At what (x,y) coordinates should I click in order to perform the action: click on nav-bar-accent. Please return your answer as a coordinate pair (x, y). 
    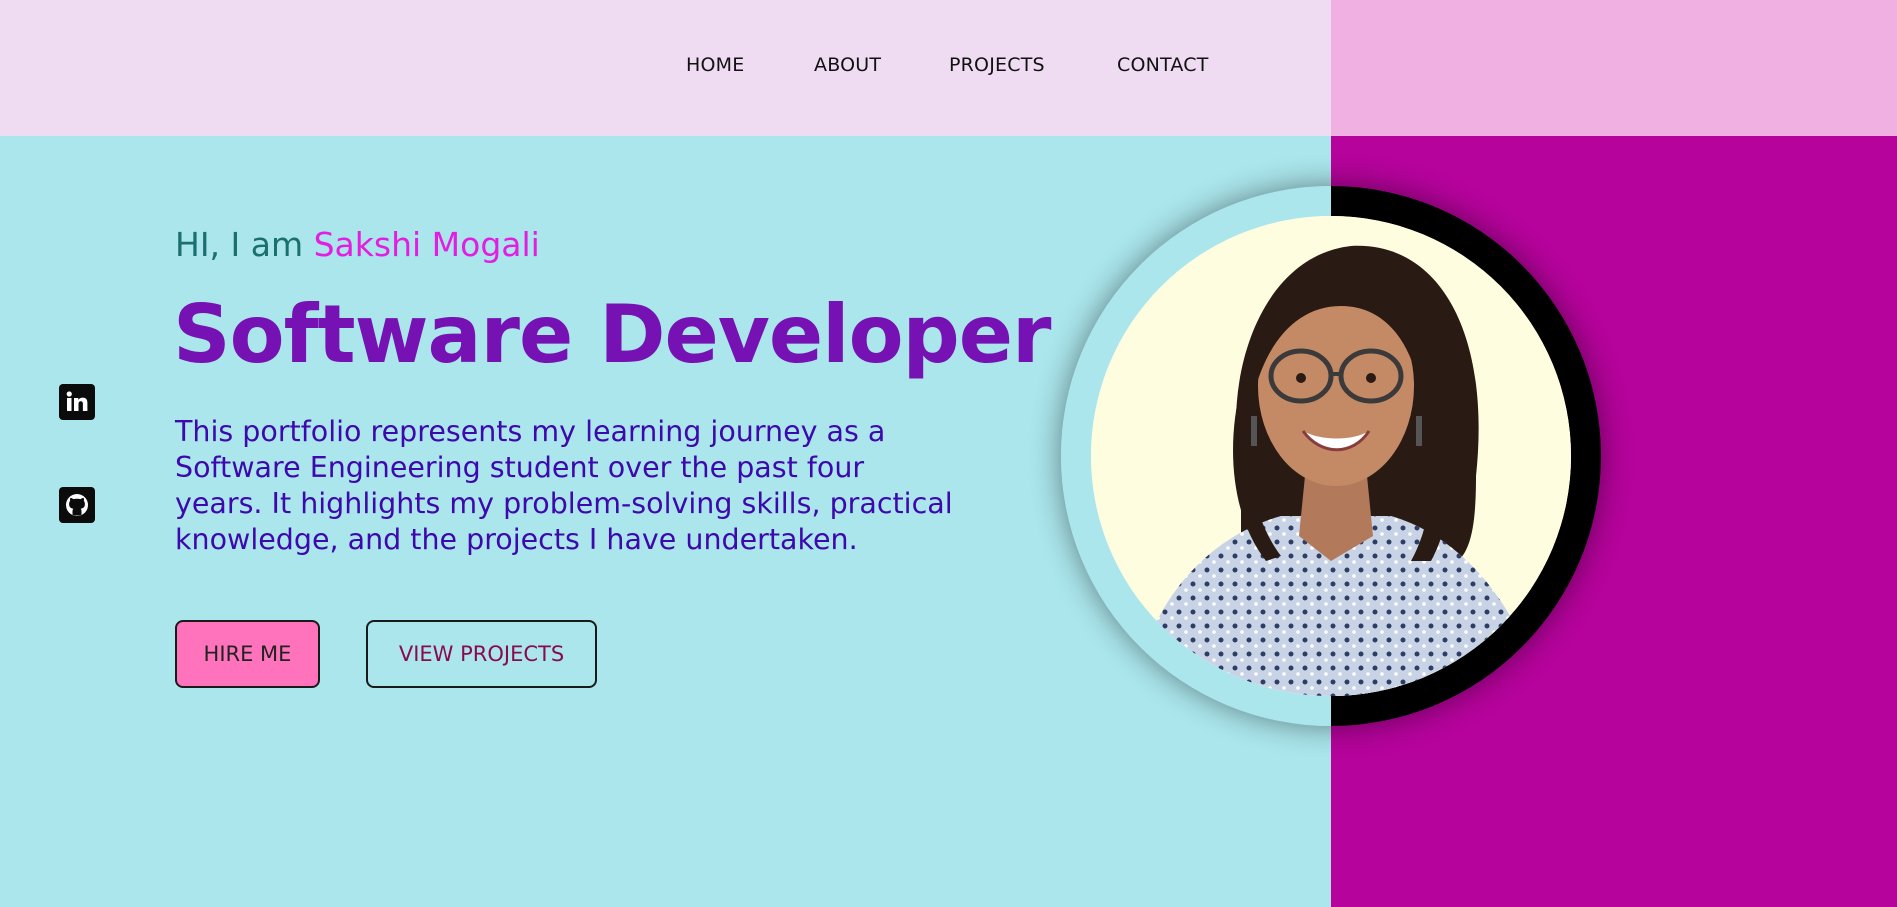
    Looking at the image, I should click on (1614, 68).